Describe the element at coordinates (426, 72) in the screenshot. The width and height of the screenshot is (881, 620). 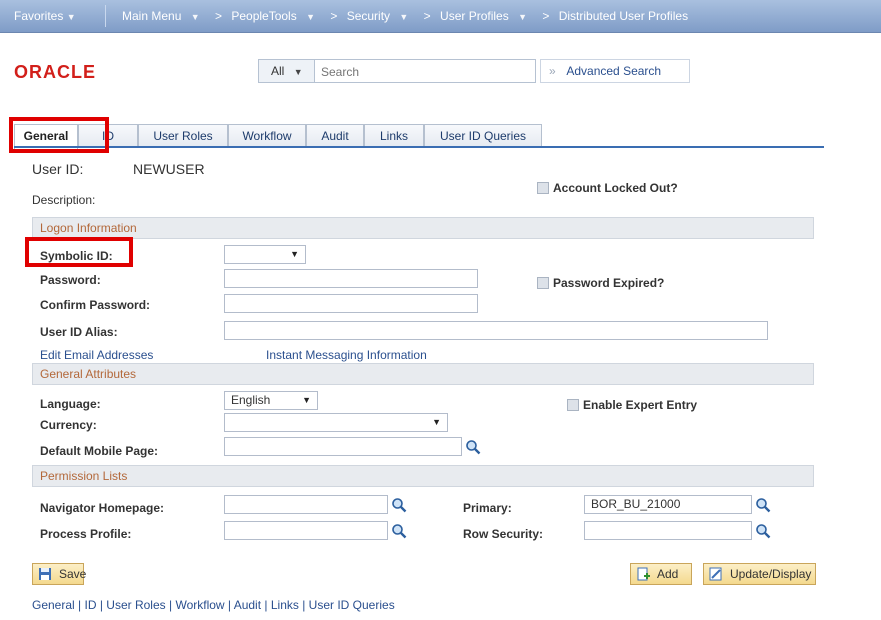
I see `search-input` at that location.